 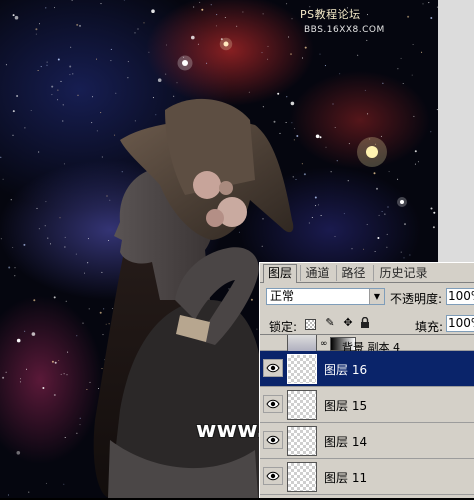 I want to click on blend-mode-select: 正常 ▼, so click(x=325, y=296).